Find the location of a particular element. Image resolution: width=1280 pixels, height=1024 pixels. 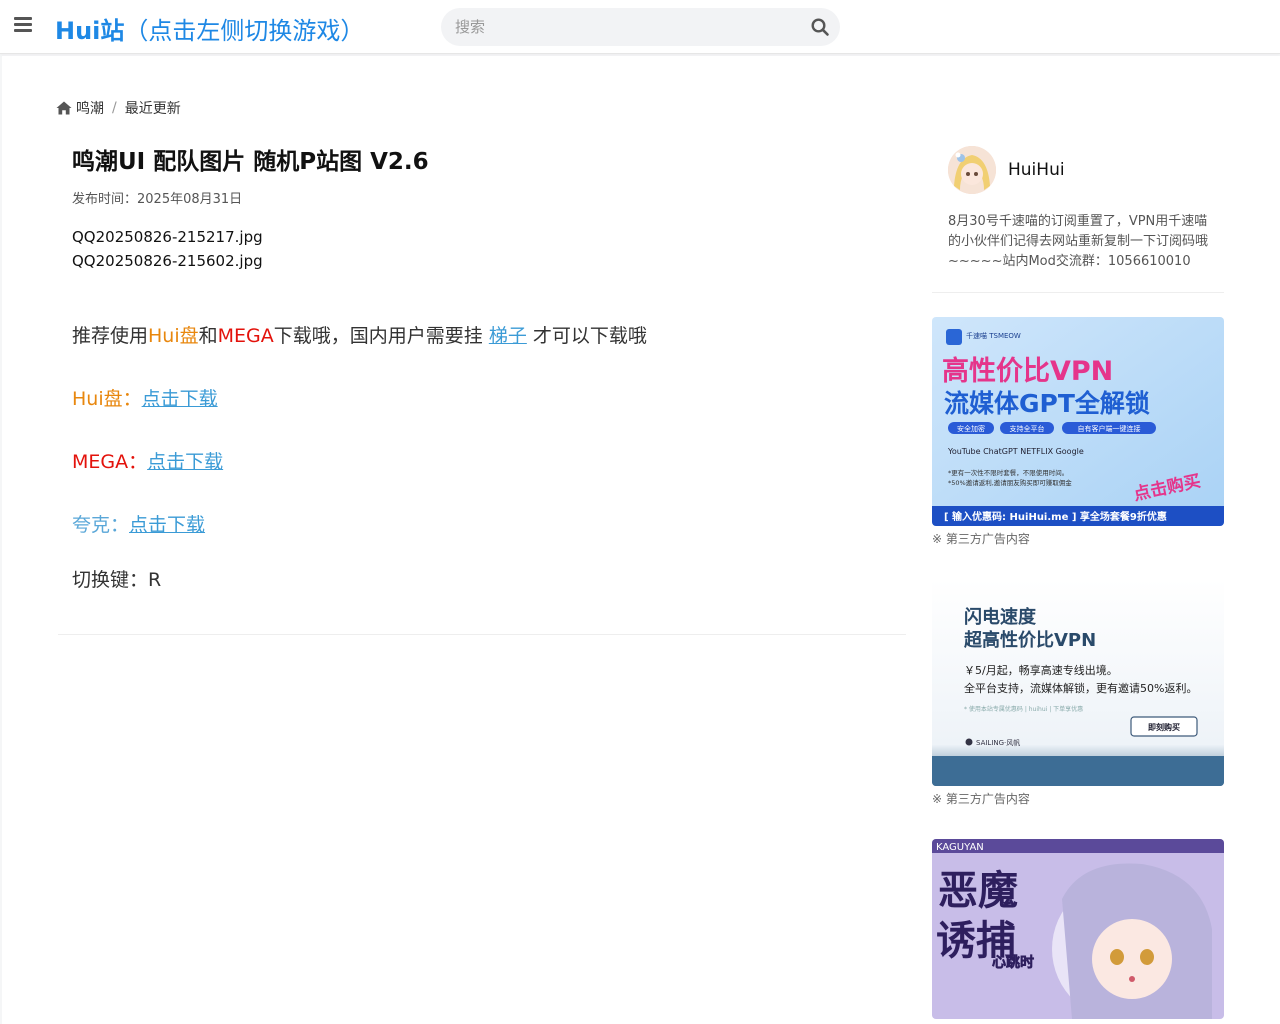

ad-sailing-line1: 闪电速度 is located at coordinates (1000, 617).